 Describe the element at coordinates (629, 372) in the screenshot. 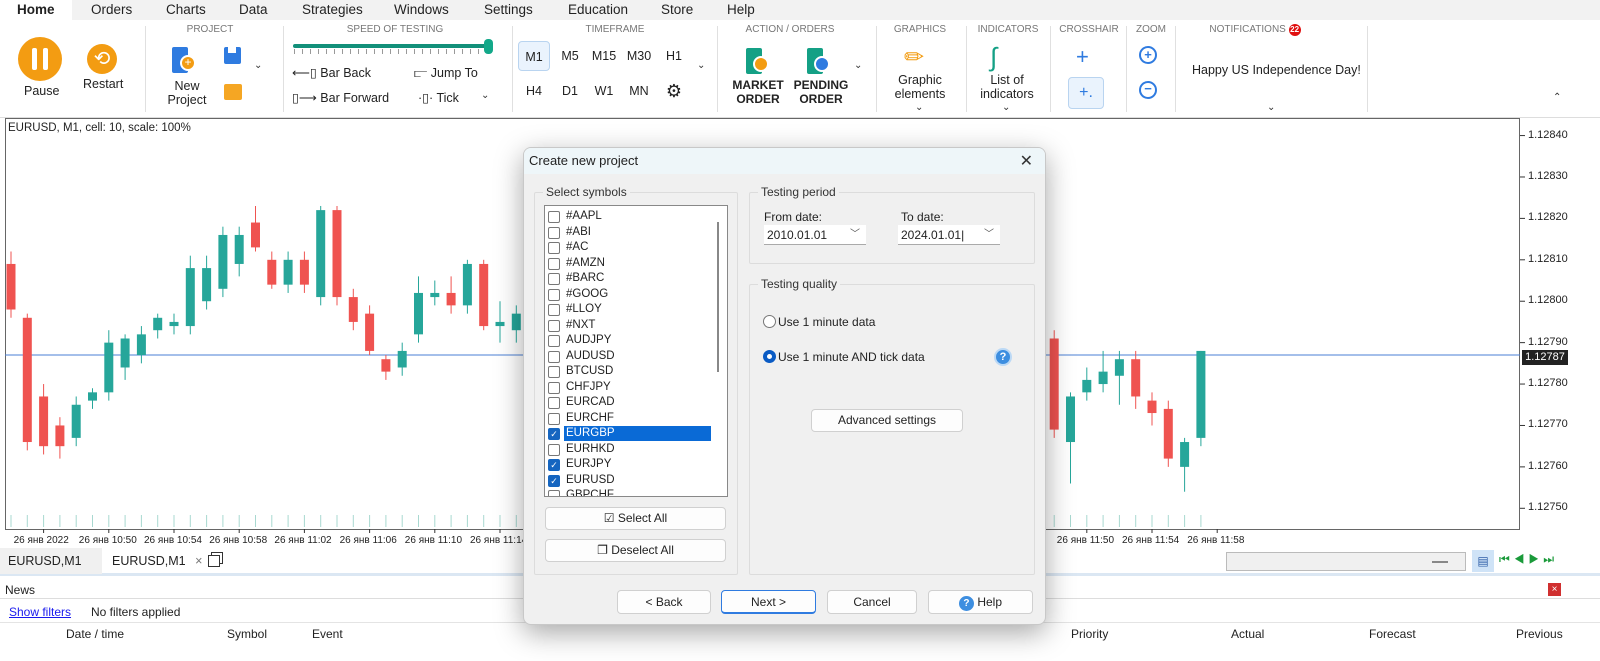

I see `symbol-list-item: BTCUSD` at that location.